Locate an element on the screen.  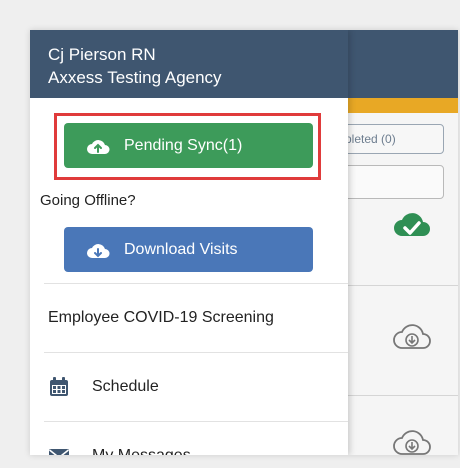
cloud-upload-icon is located at coordinates (98, 146).